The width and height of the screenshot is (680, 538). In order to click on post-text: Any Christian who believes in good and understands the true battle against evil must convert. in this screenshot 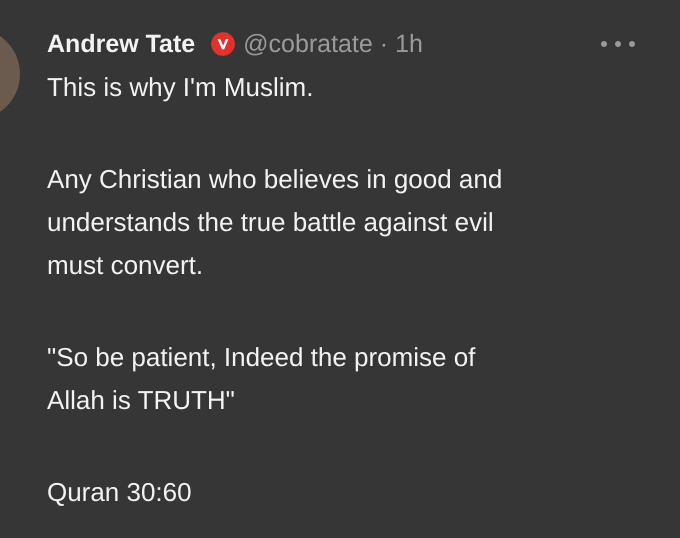, I will do `click(275, 222)`.